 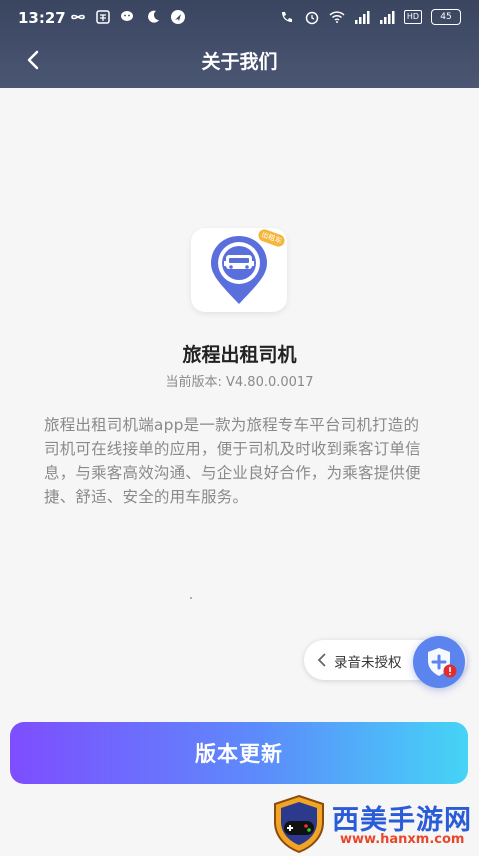 What do you see at coordinates (239, 62) in the screenshot?
I see `page-title: 关于我们` at bounding box center [239, 62].